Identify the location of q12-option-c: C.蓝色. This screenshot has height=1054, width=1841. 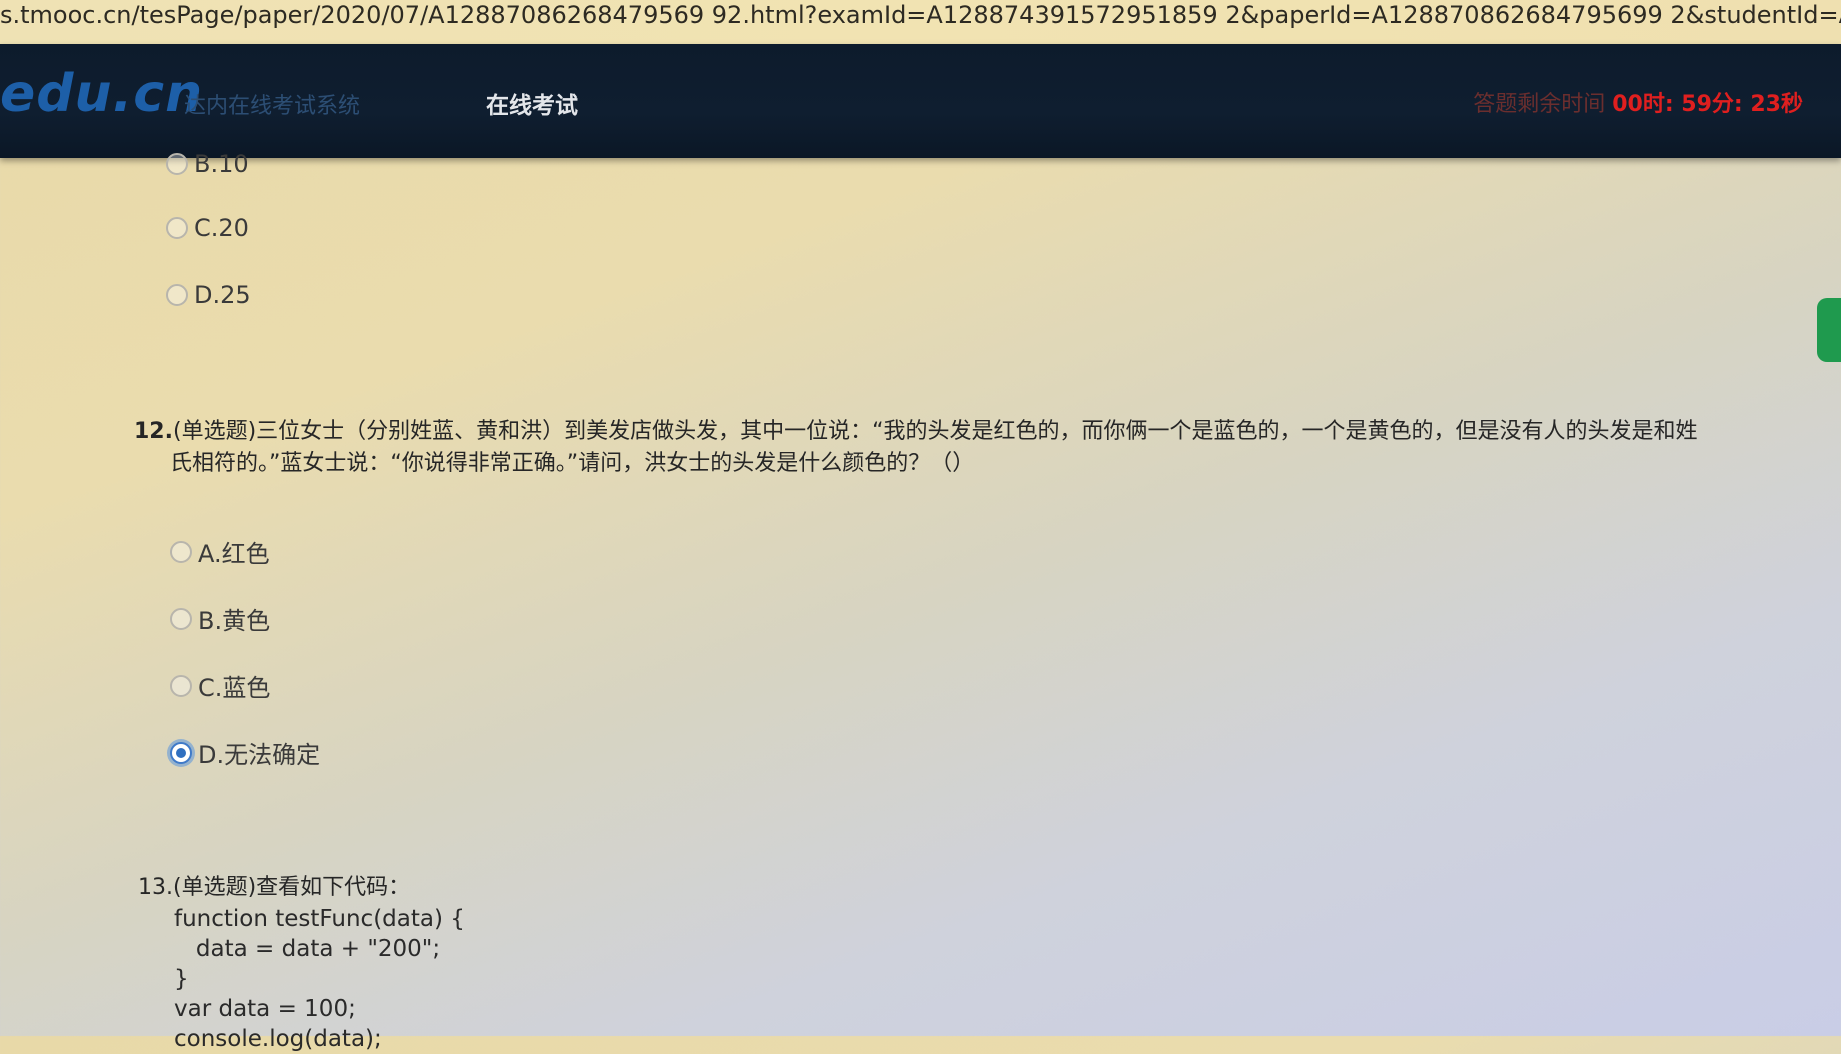
(220, 685).